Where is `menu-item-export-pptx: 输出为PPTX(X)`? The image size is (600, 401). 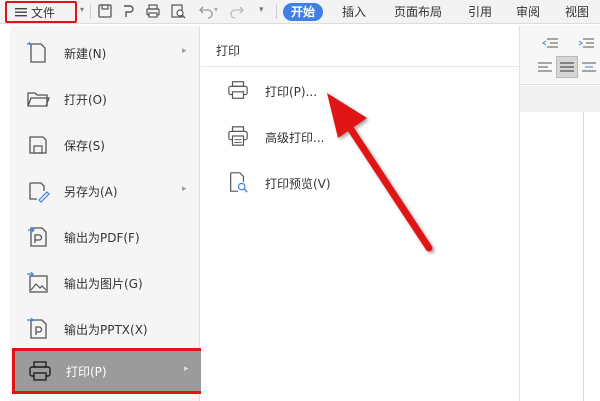 menu-item-export-pptx: 输出为PPTX(X) is located at coordinates (105, 329).